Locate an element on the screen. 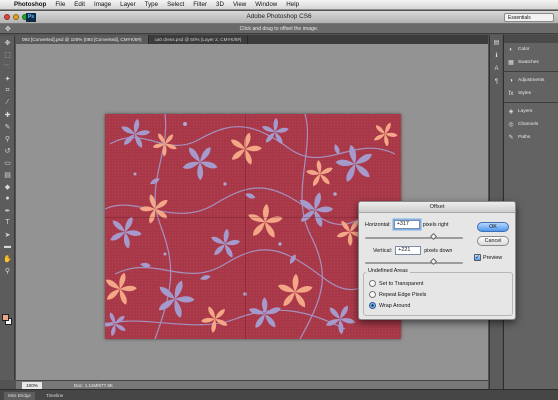 The image size is (558, 400). menu-filter: Filter is located at coordinates (200, 4).